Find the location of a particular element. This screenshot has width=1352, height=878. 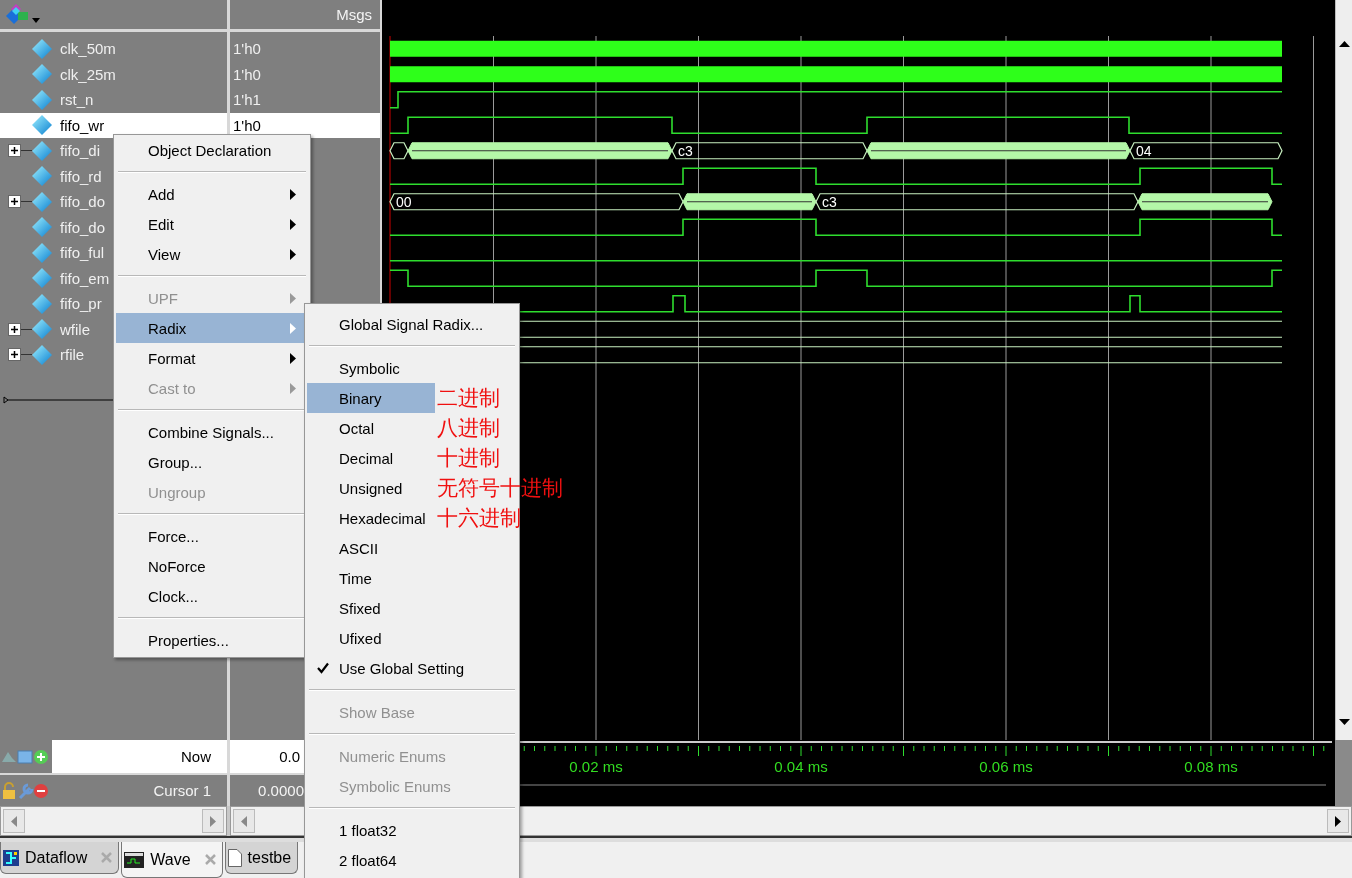

signal-name: fifo_di is located at coordinates (80, 151).